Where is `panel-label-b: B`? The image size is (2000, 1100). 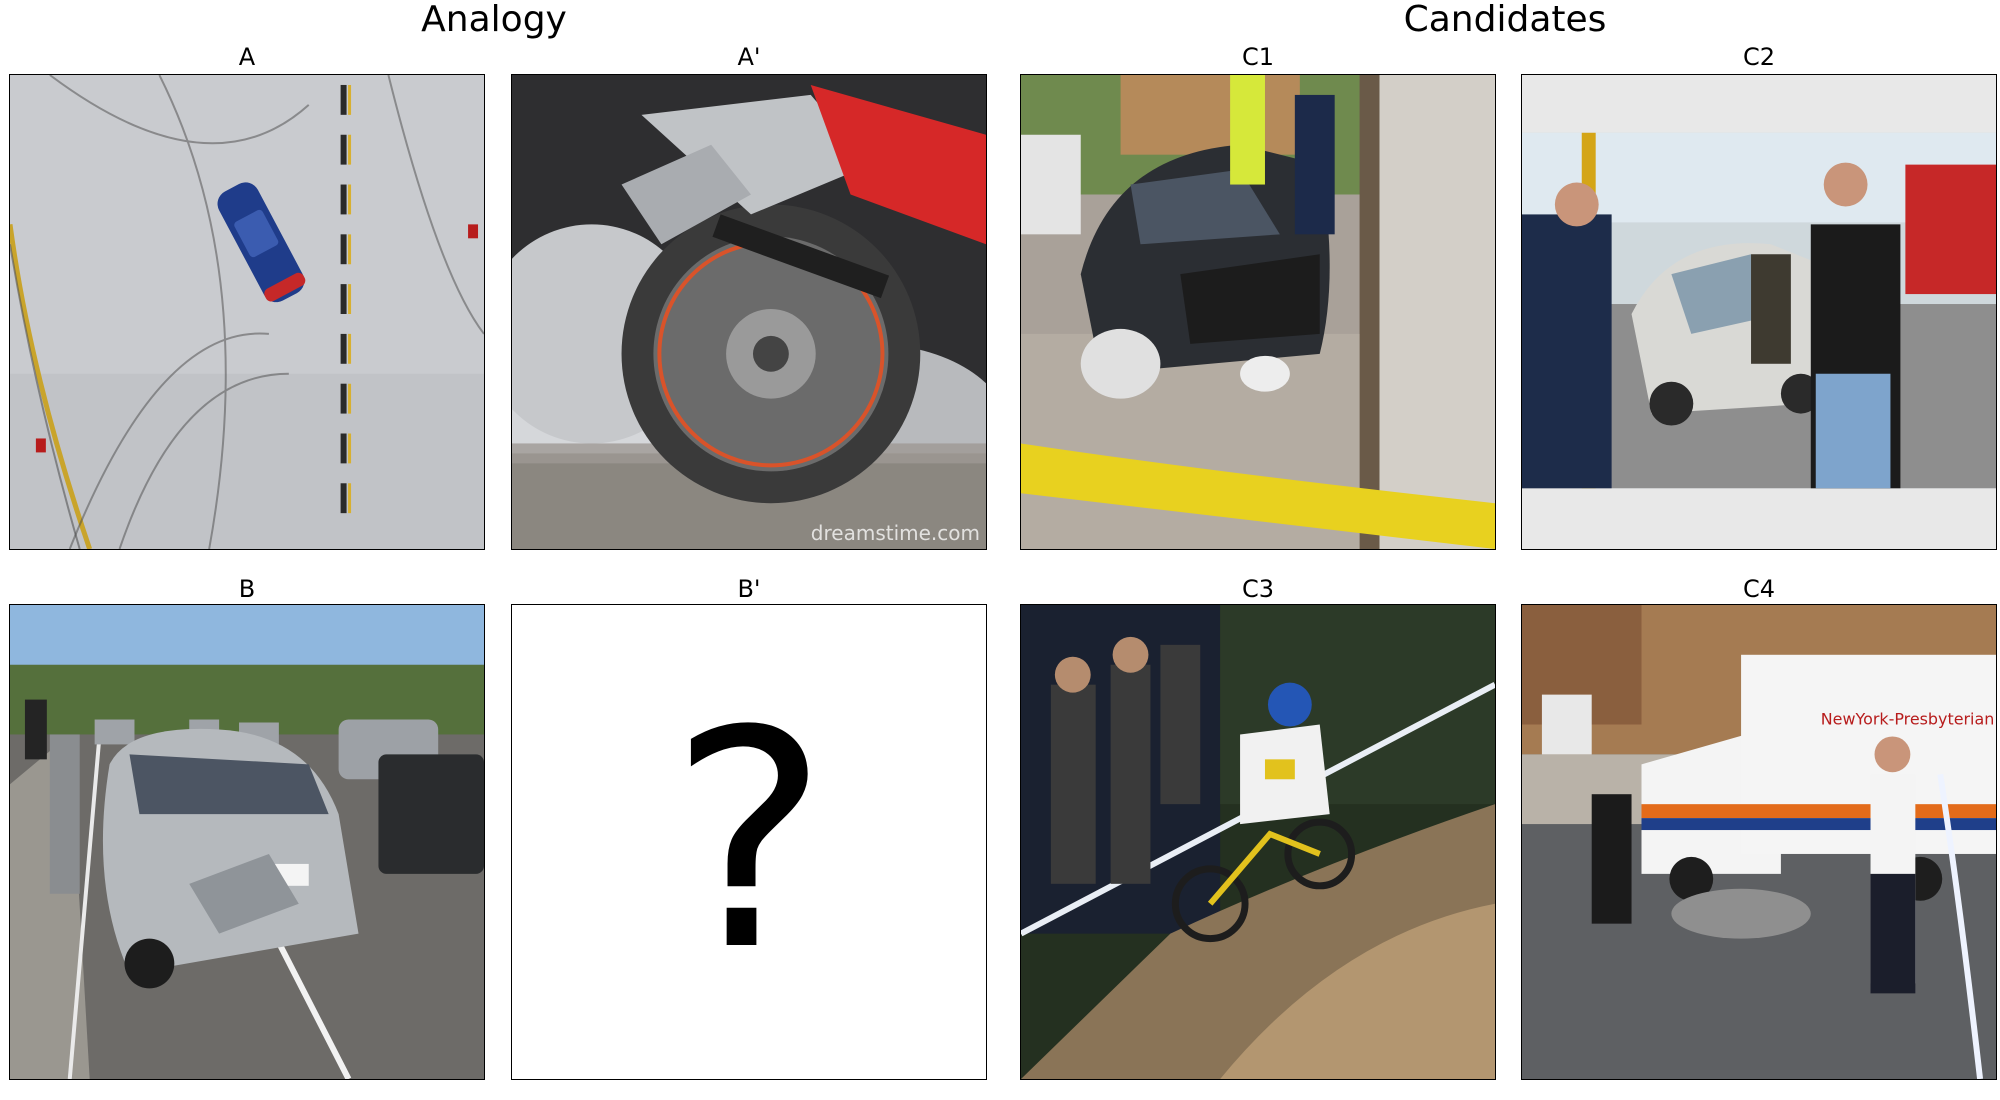 panel-label-b: B is located at coordinates (247, 589).